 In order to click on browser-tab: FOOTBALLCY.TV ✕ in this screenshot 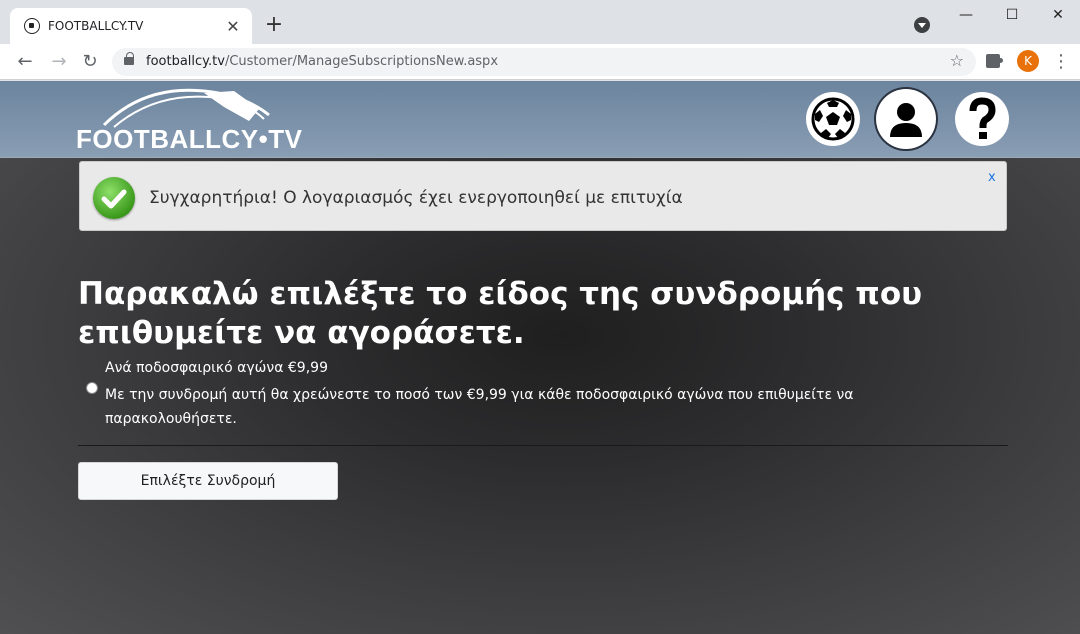, I will do `click(131, 26)`.